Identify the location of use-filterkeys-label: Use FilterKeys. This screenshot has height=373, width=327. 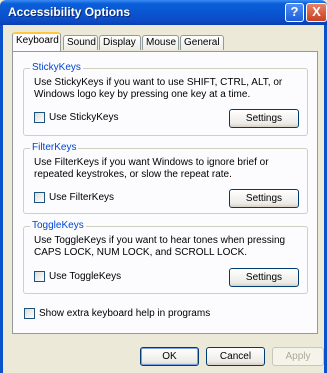
(82, 197).